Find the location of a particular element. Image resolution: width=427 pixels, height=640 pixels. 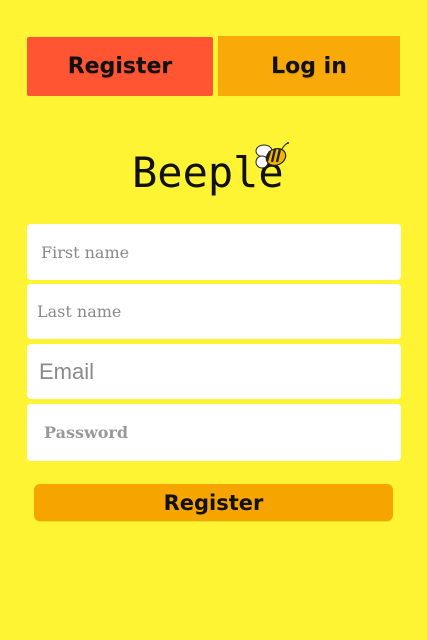

register-submit-button: Register is located at coordinates (213, 502).